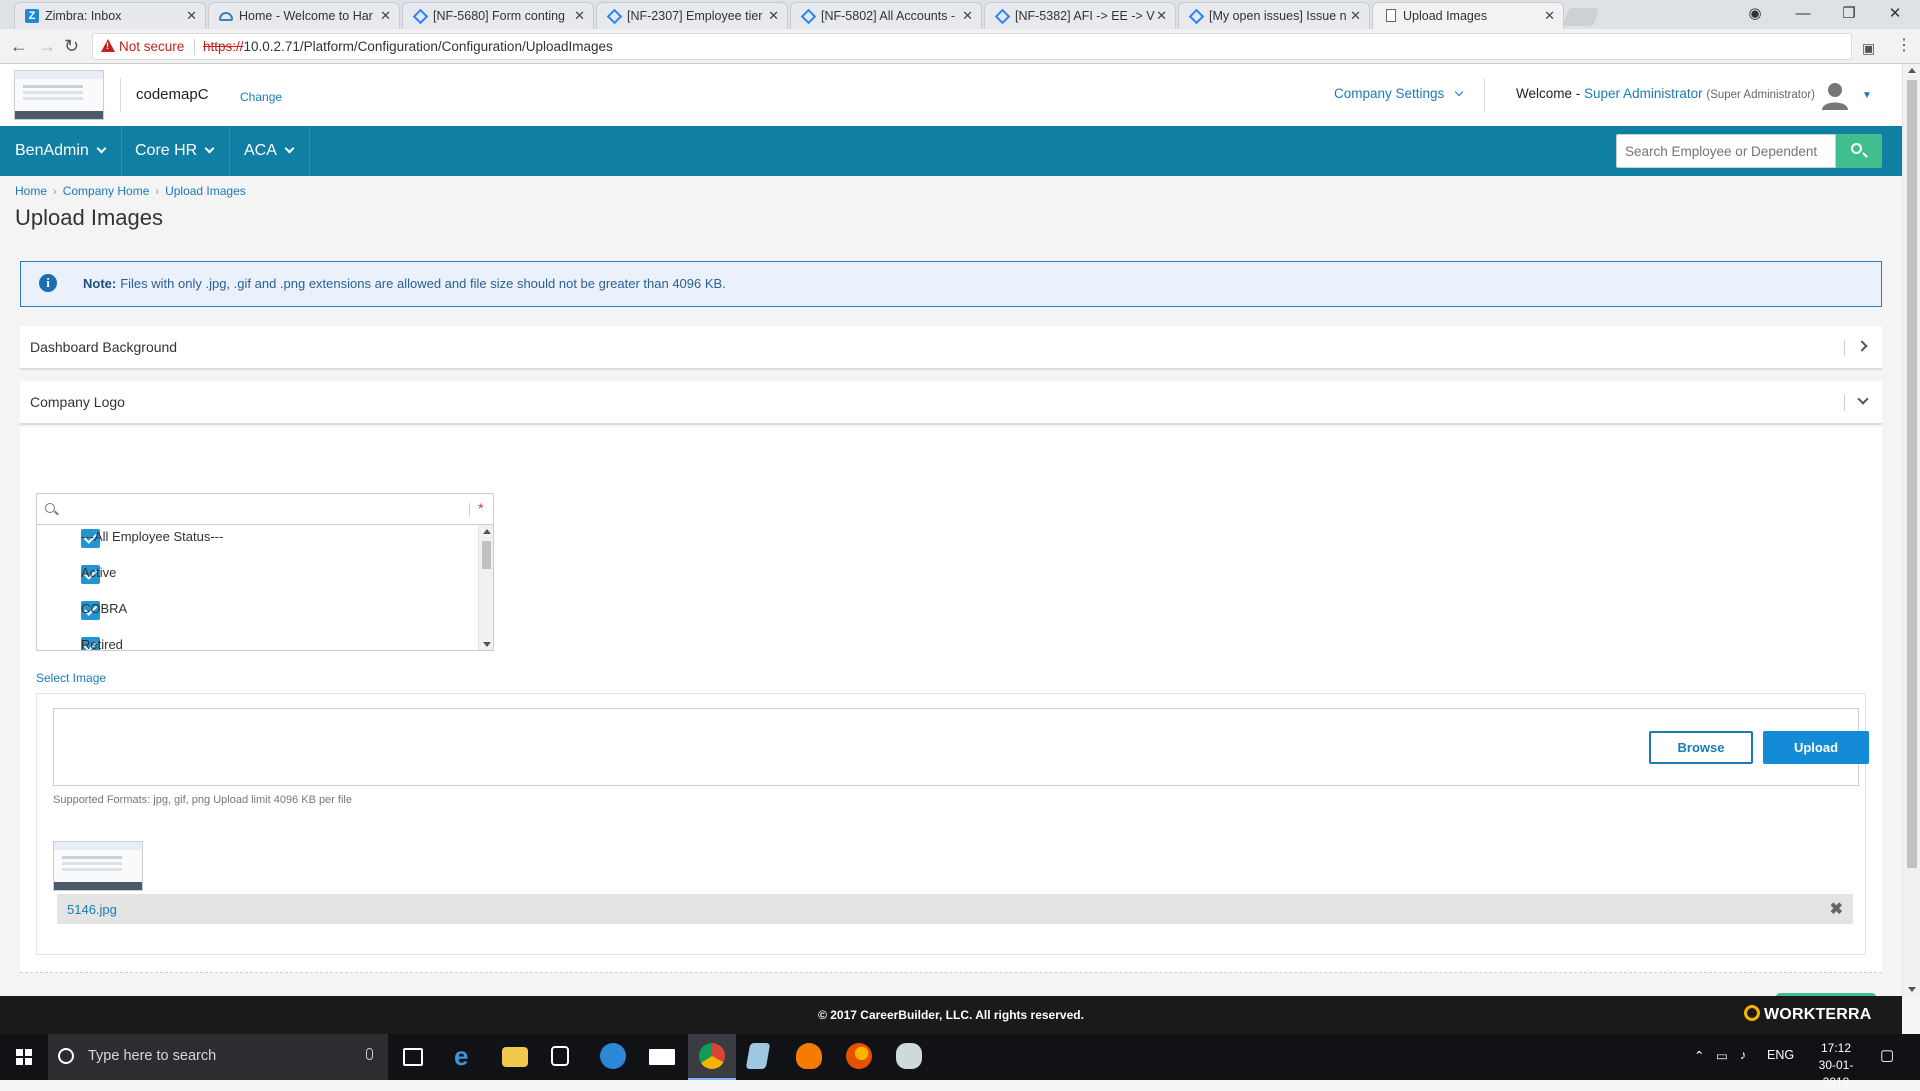 The image size is (1920, 1091). I want to click on breadcrumb-home: Home, so click(31, 191).